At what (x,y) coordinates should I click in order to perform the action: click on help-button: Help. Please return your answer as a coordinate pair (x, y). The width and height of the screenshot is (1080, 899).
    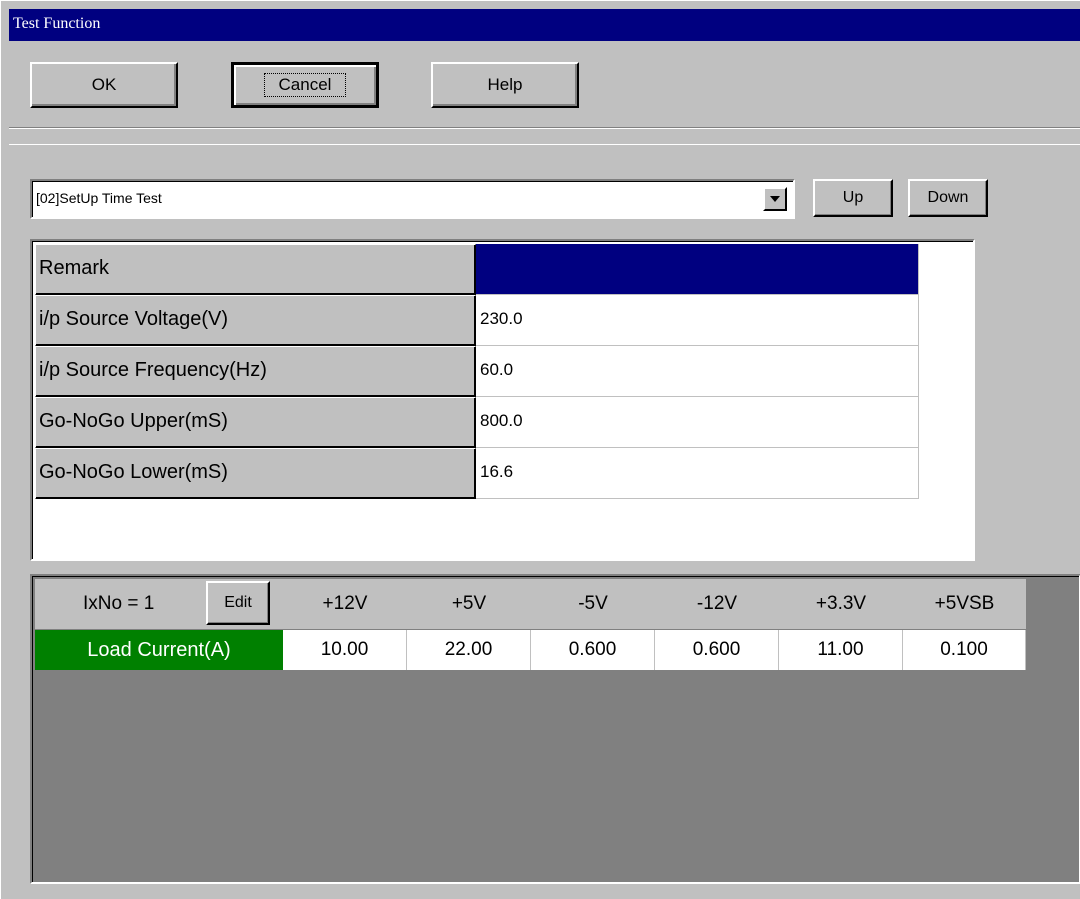
    Looking at the image, I should click on (505, 85).